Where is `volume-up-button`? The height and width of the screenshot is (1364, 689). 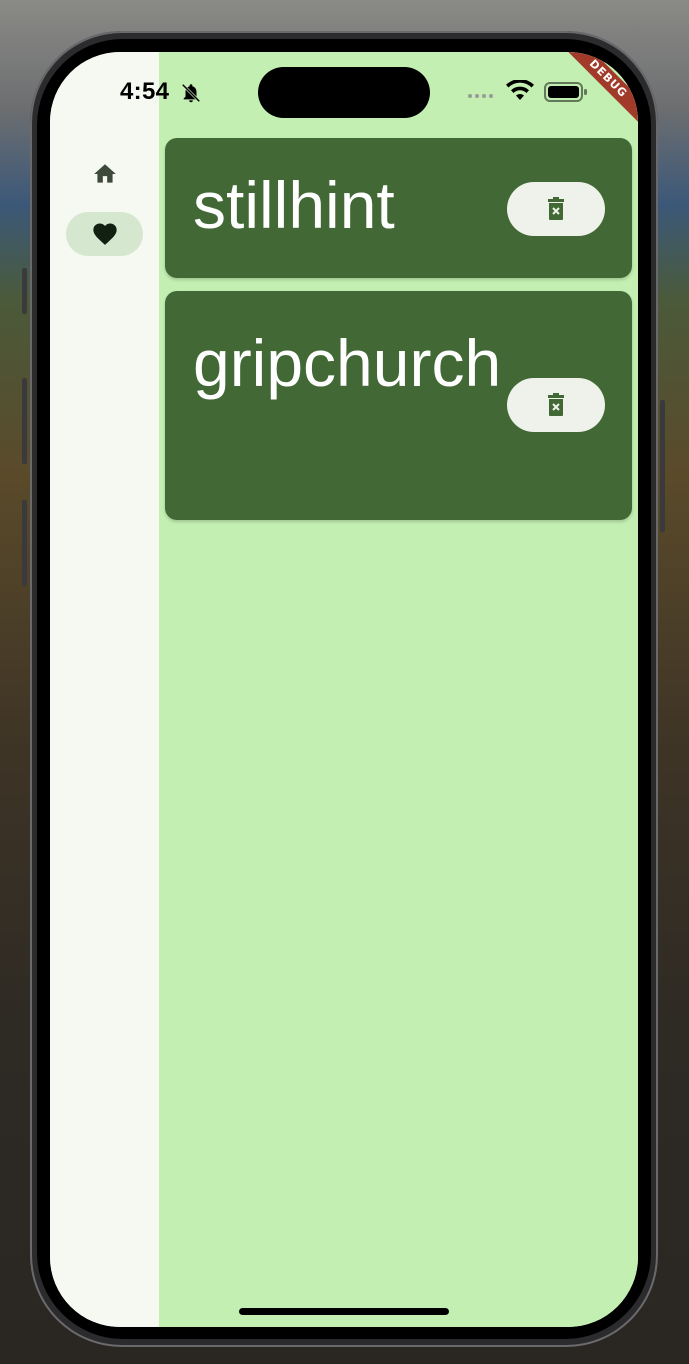
volume-up-button is located at coordinates (24, 421).